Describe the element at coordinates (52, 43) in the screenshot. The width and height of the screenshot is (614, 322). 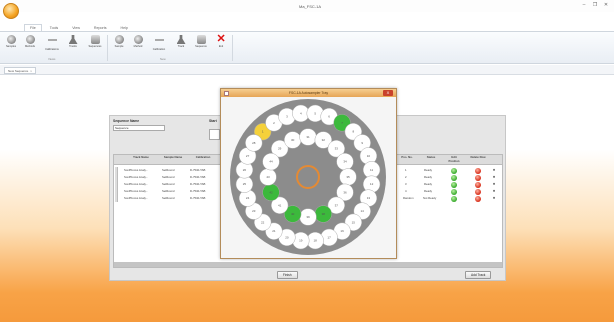
I see `calibrations-view-button: Calibrations` at that location.